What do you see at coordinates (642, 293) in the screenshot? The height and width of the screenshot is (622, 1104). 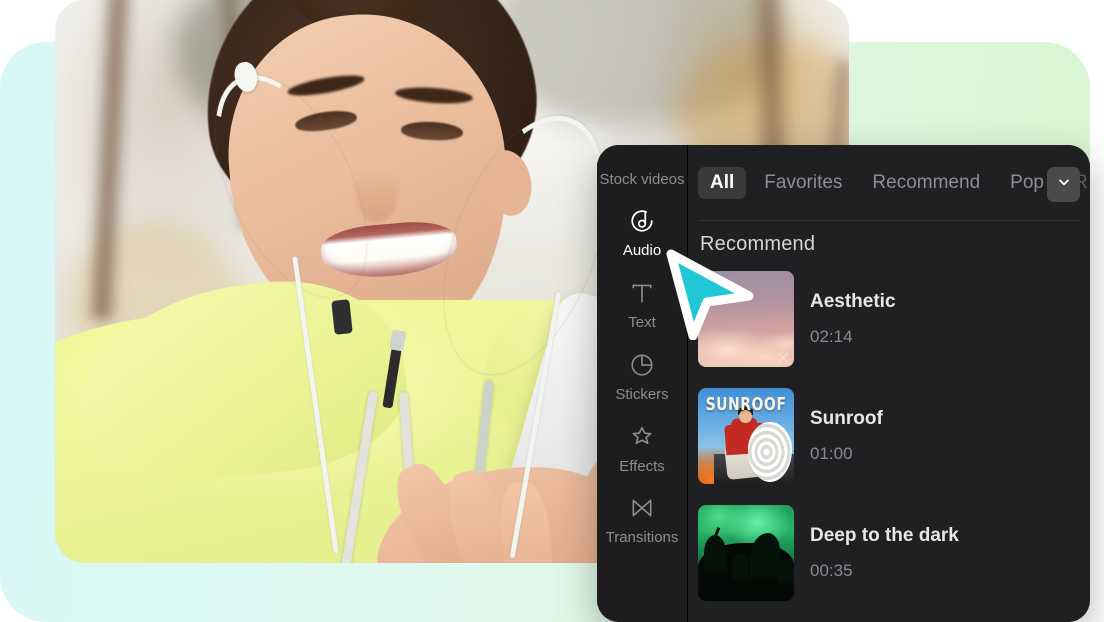 I see `text-t-icon` at bounding box center [642, 293].